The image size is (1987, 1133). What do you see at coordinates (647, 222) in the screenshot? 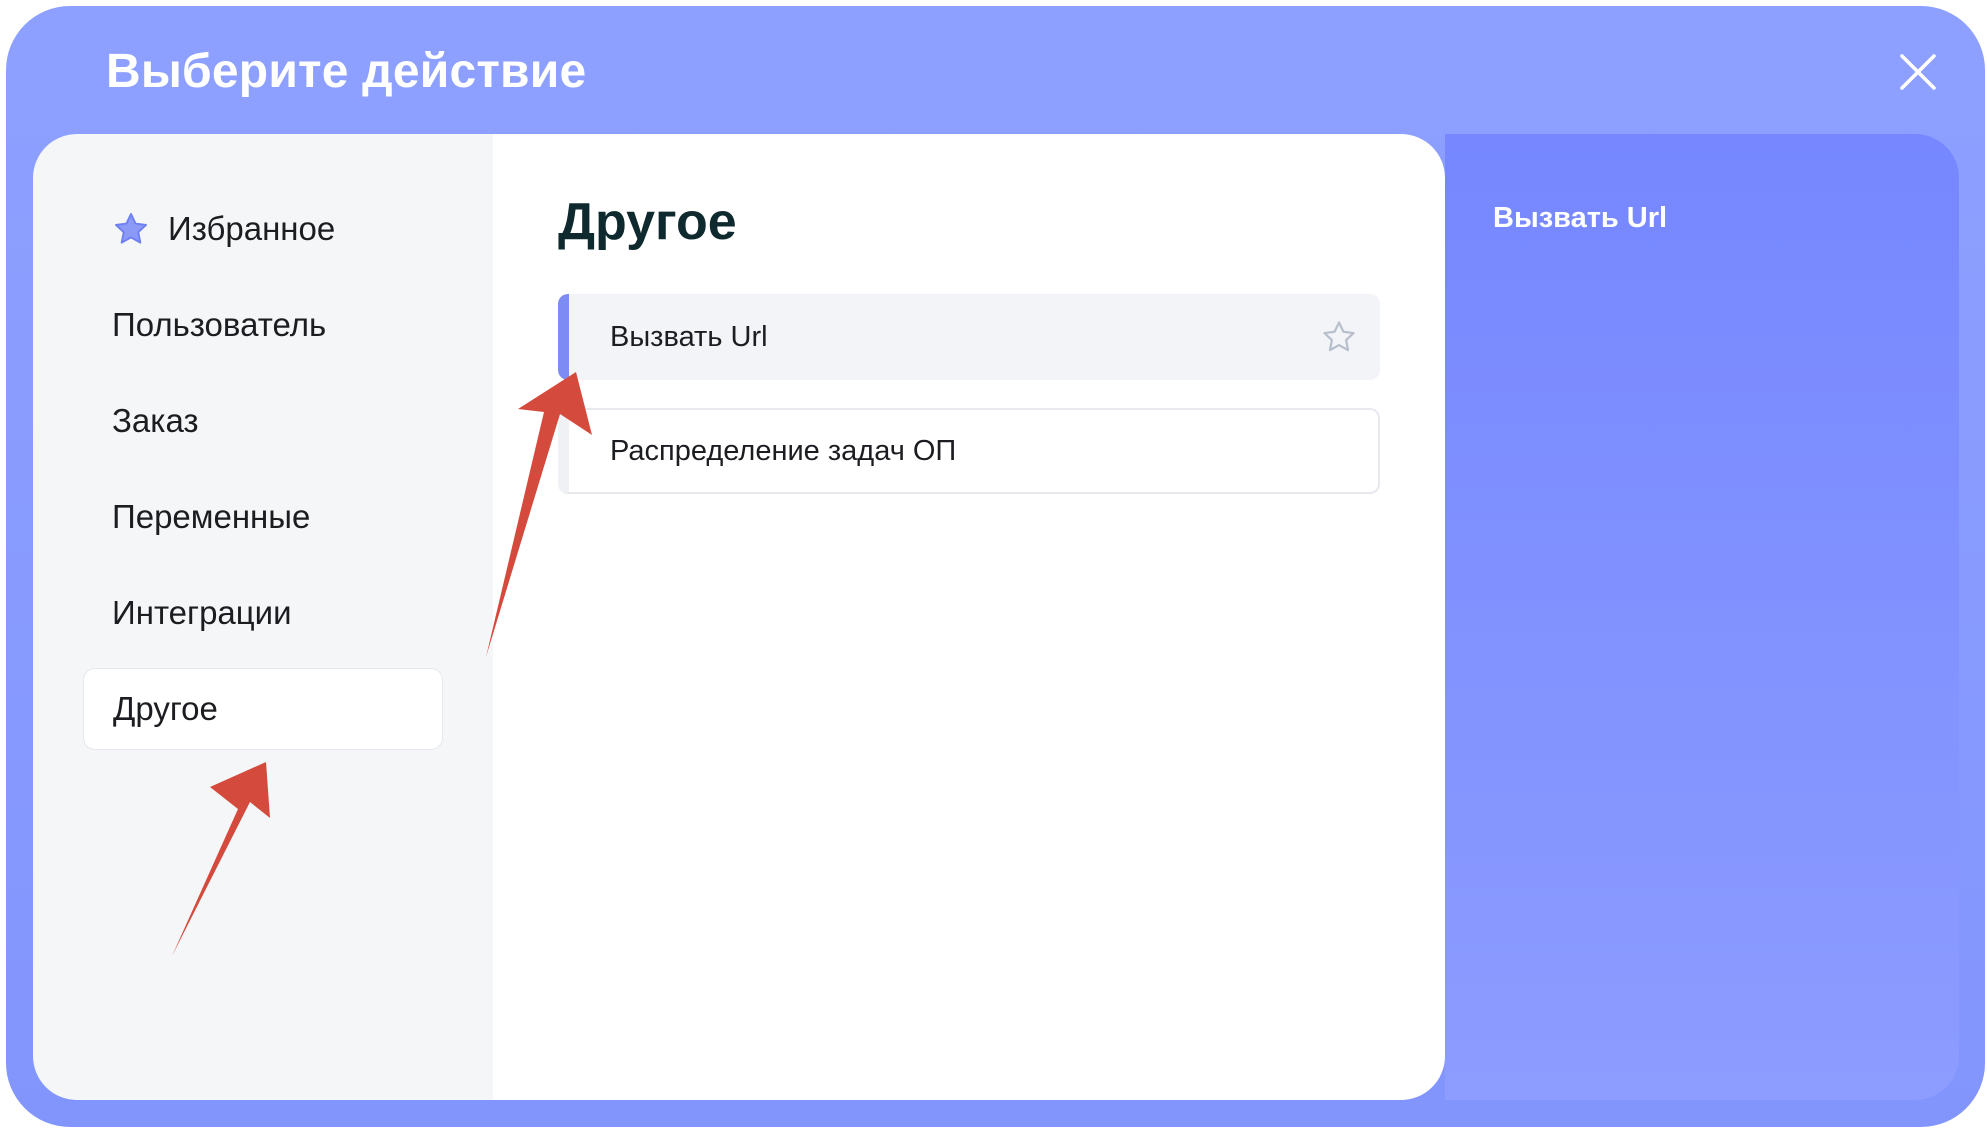
I see `section-title: Другое` at bounding box center [647, 222].